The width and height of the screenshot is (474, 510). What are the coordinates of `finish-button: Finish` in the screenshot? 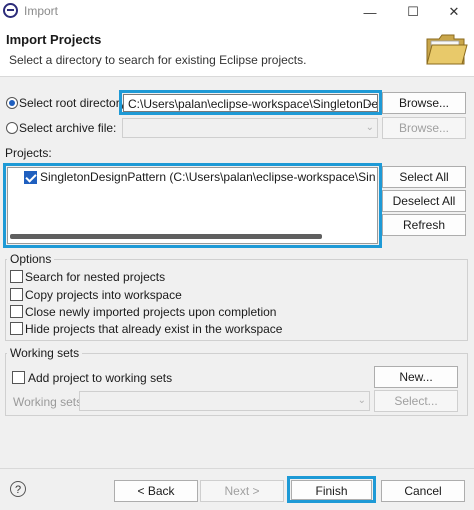 It's located at (331, 490).